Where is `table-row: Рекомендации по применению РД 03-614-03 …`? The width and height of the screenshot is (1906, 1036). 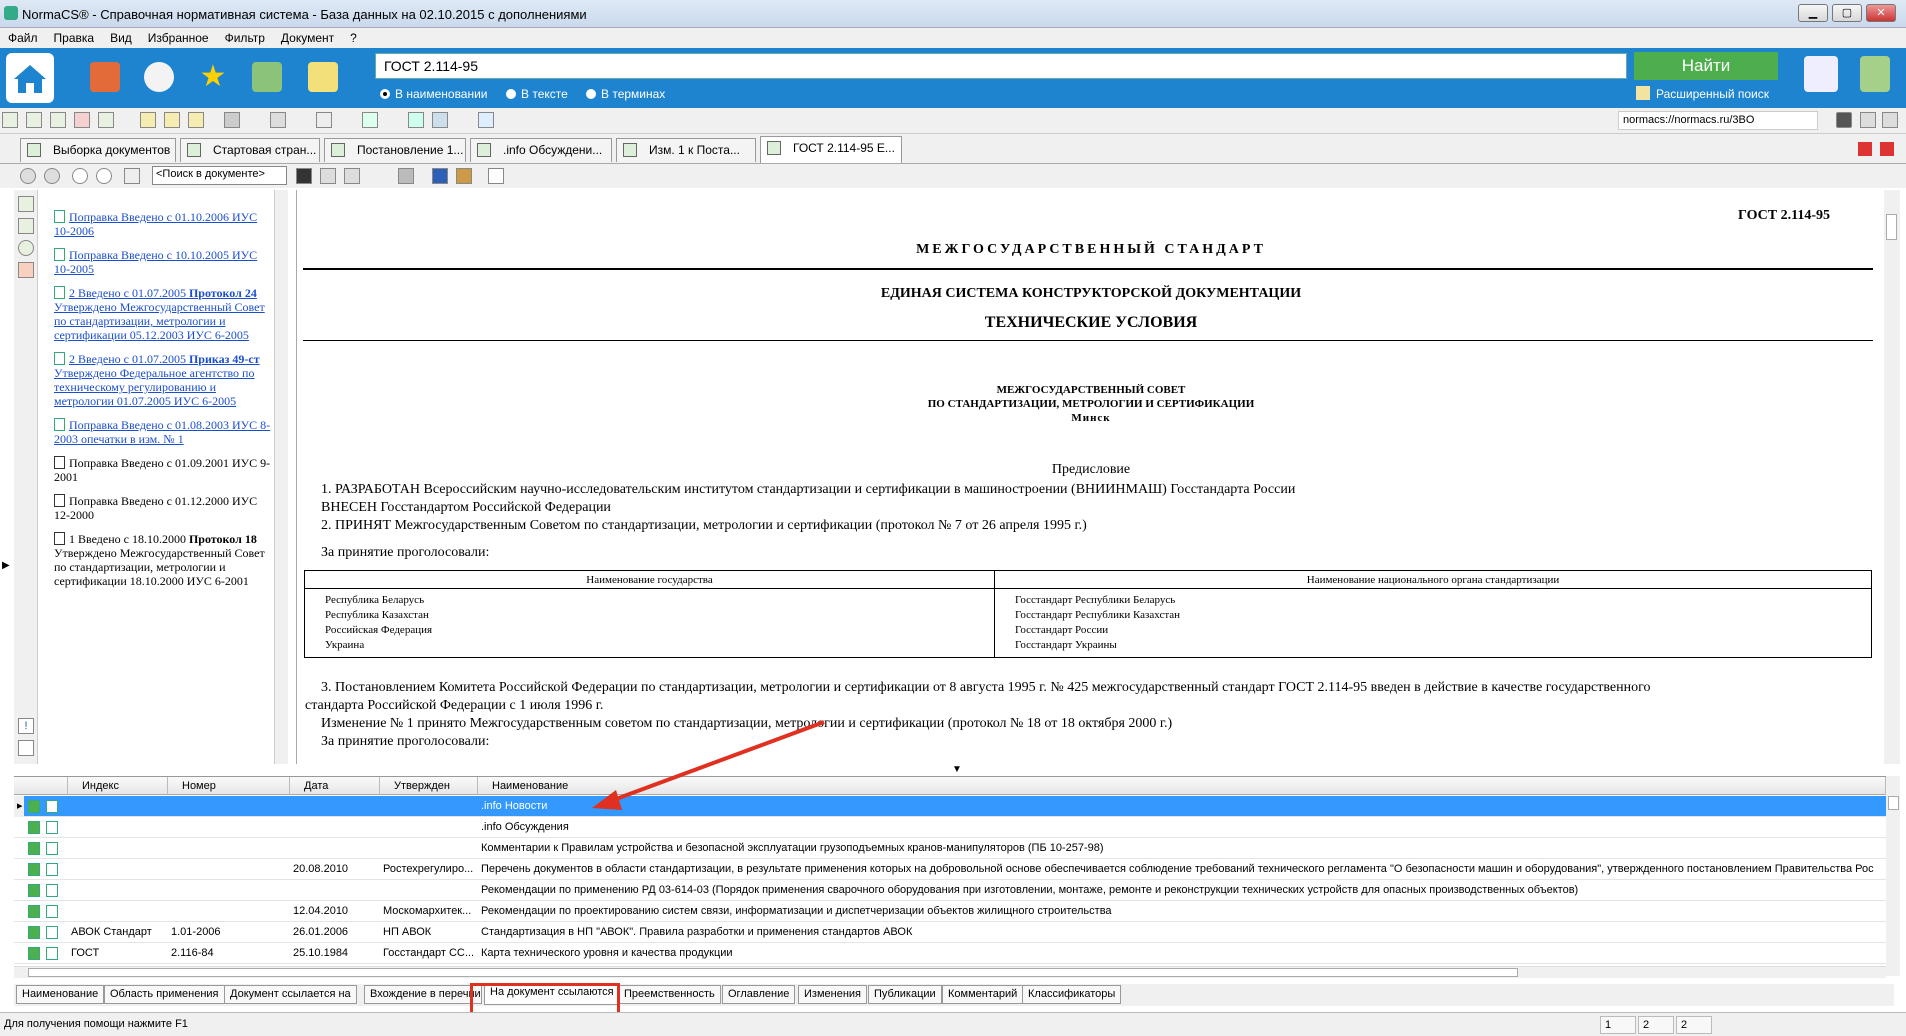
table-row: Рекомендации по применению РД 03-614-03 … is located at coordinates (950, 890).